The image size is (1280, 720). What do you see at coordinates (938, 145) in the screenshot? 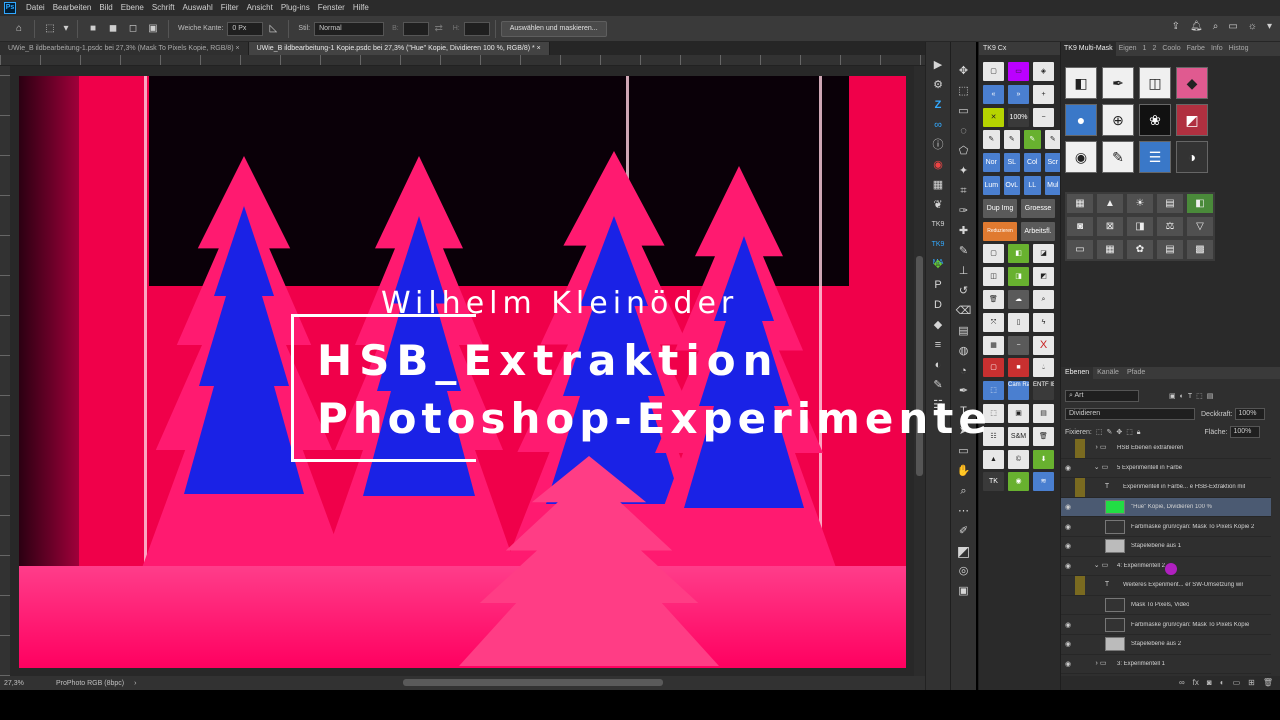
I see `info-icon: ⓘ` at bounding box center [938, 145].